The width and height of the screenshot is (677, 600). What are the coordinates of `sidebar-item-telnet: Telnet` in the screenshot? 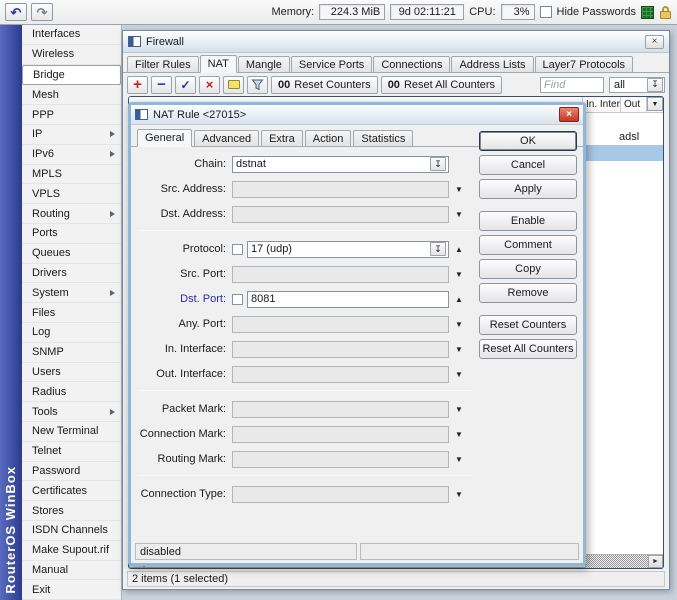 It's located at (71, 452).